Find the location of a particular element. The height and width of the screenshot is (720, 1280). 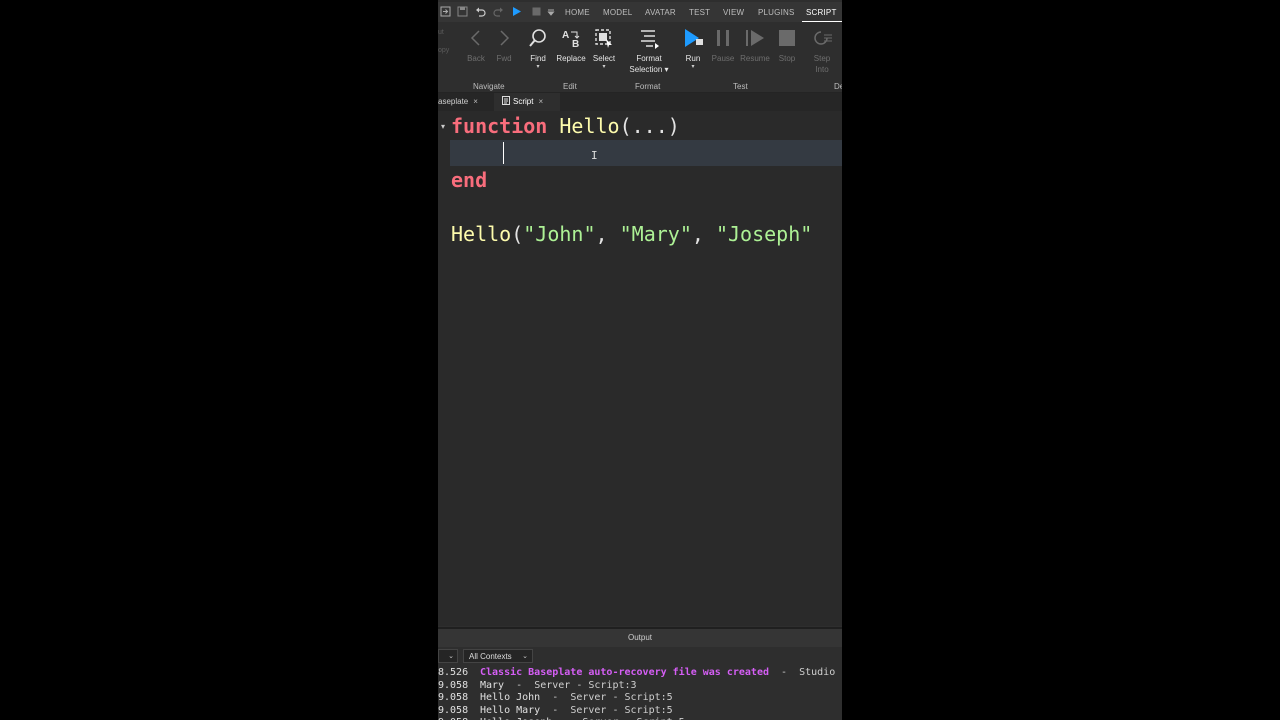

ibeam-cursor-icon: I is located at coordinates (594, 155).